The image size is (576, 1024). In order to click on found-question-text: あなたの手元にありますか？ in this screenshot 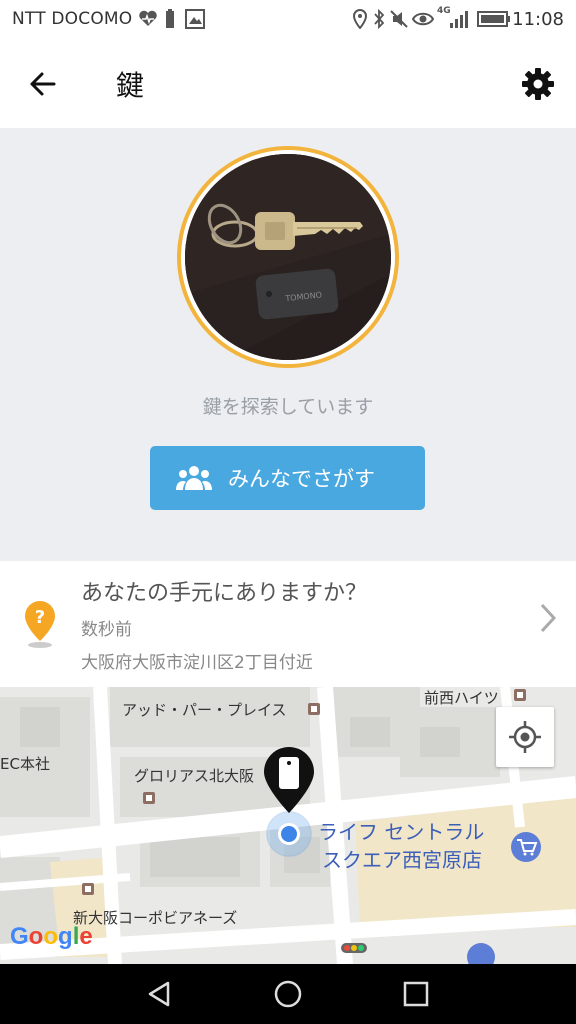, I will do `click(224, 593)`.